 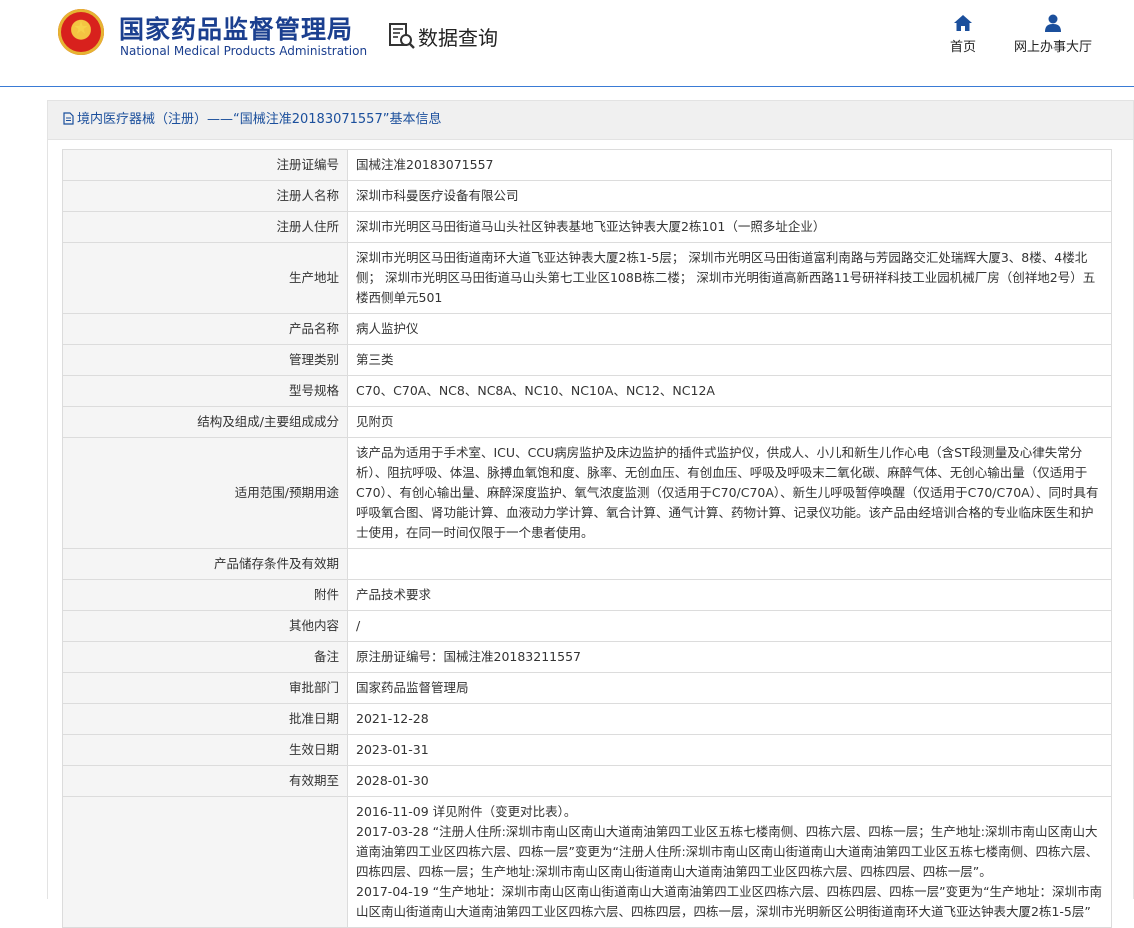 I want to click on row-value: 2023-01-31, so click(x=729, y=750).